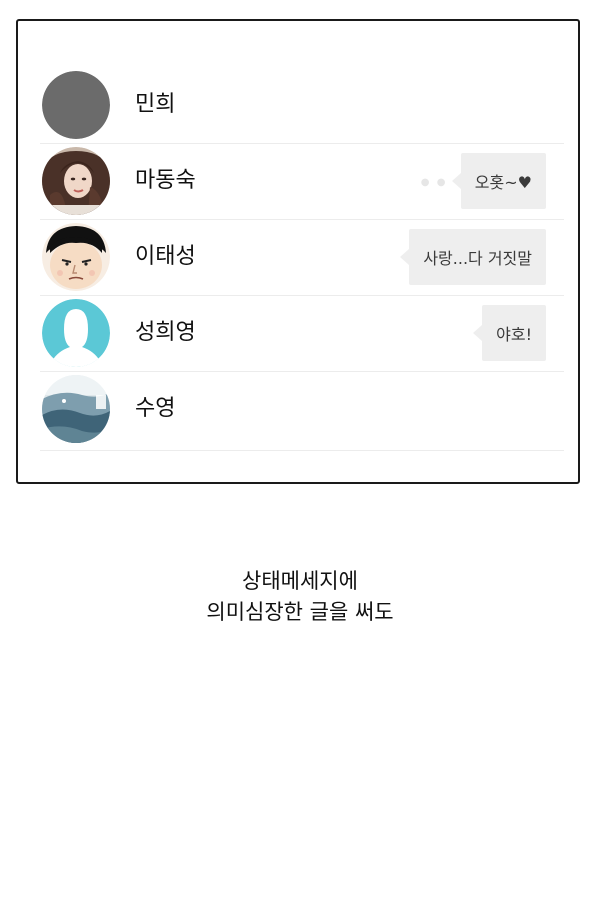 The image size is (600, 900). Describe the element at coordinates (165, 332) in the screenshot. I see `friend-name: 성희영` at that location.